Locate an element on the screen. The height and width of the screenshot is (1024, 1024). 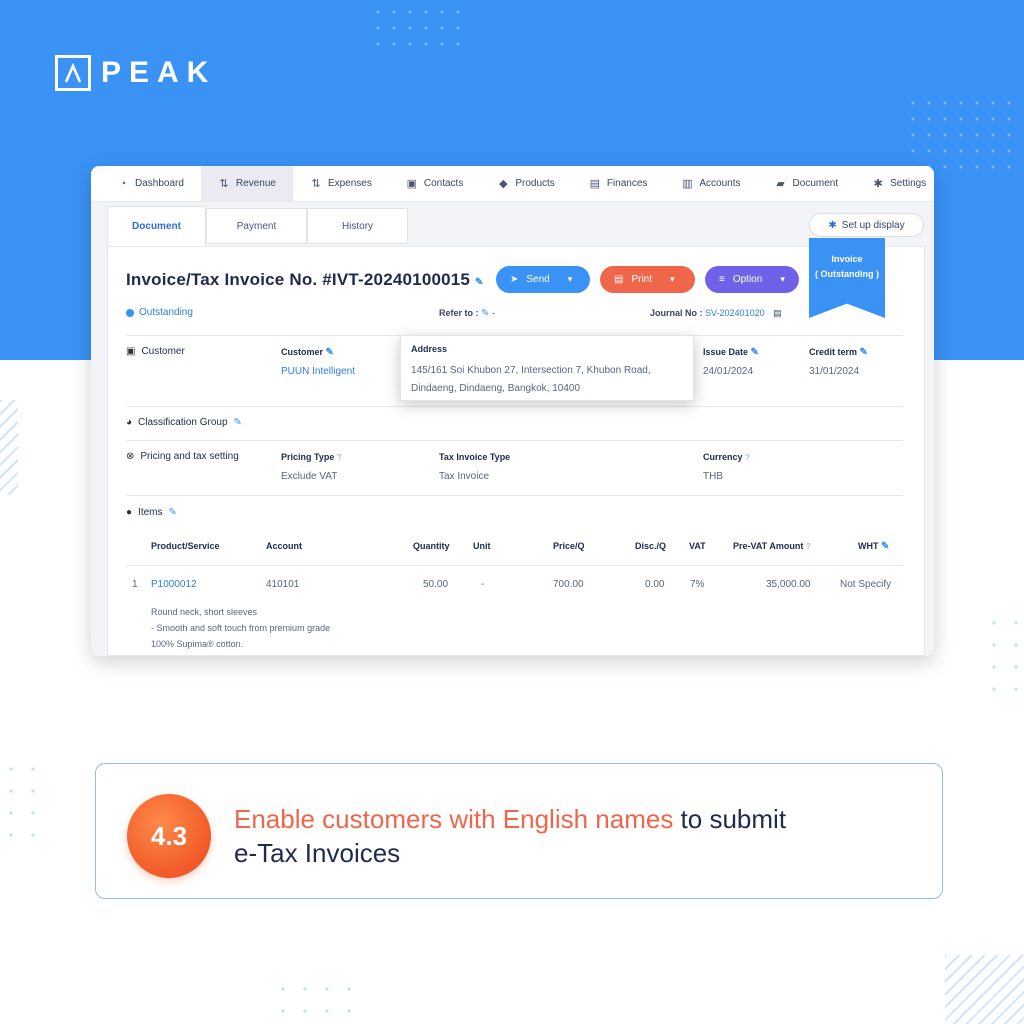
gear-icon: ✱ is located at coordinates (832, 225).